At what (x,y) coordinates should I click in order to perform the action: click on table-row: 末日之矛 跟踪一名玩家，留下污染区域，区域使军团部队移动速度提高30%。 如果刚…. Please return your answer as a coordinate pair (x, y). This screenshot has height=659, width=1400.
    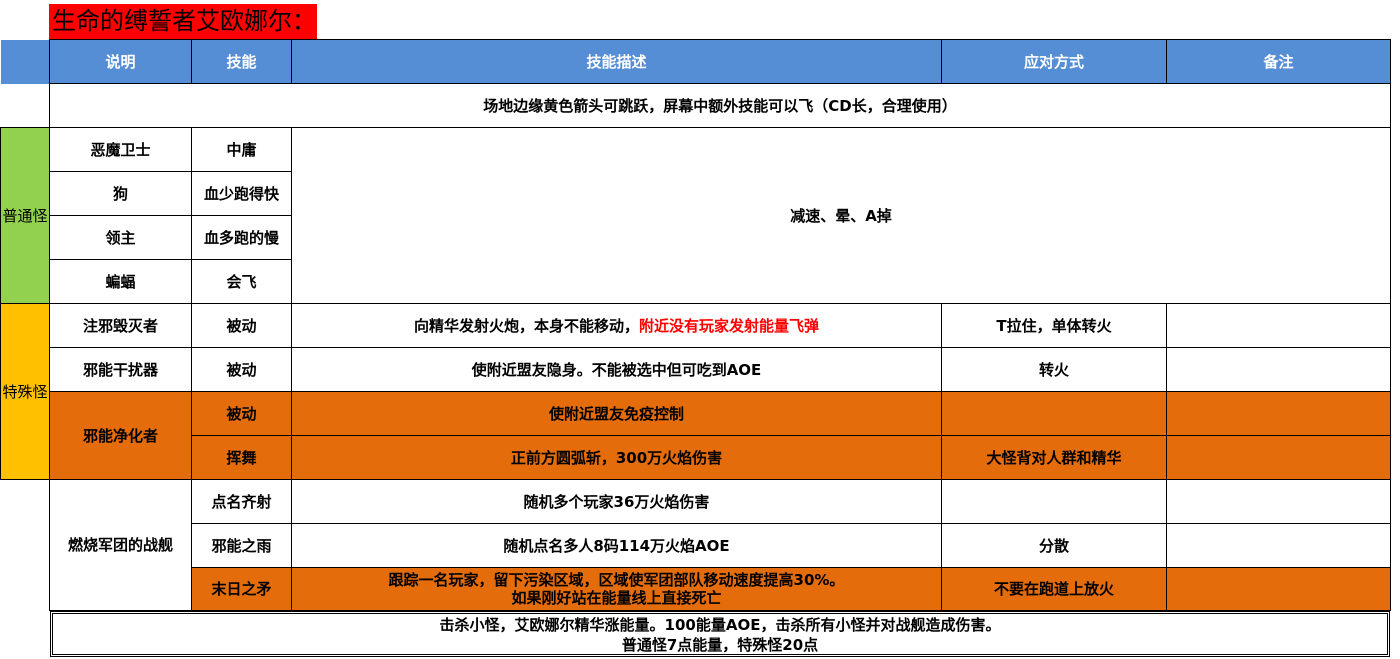
    Looking at the image, I should click on (696, 589).